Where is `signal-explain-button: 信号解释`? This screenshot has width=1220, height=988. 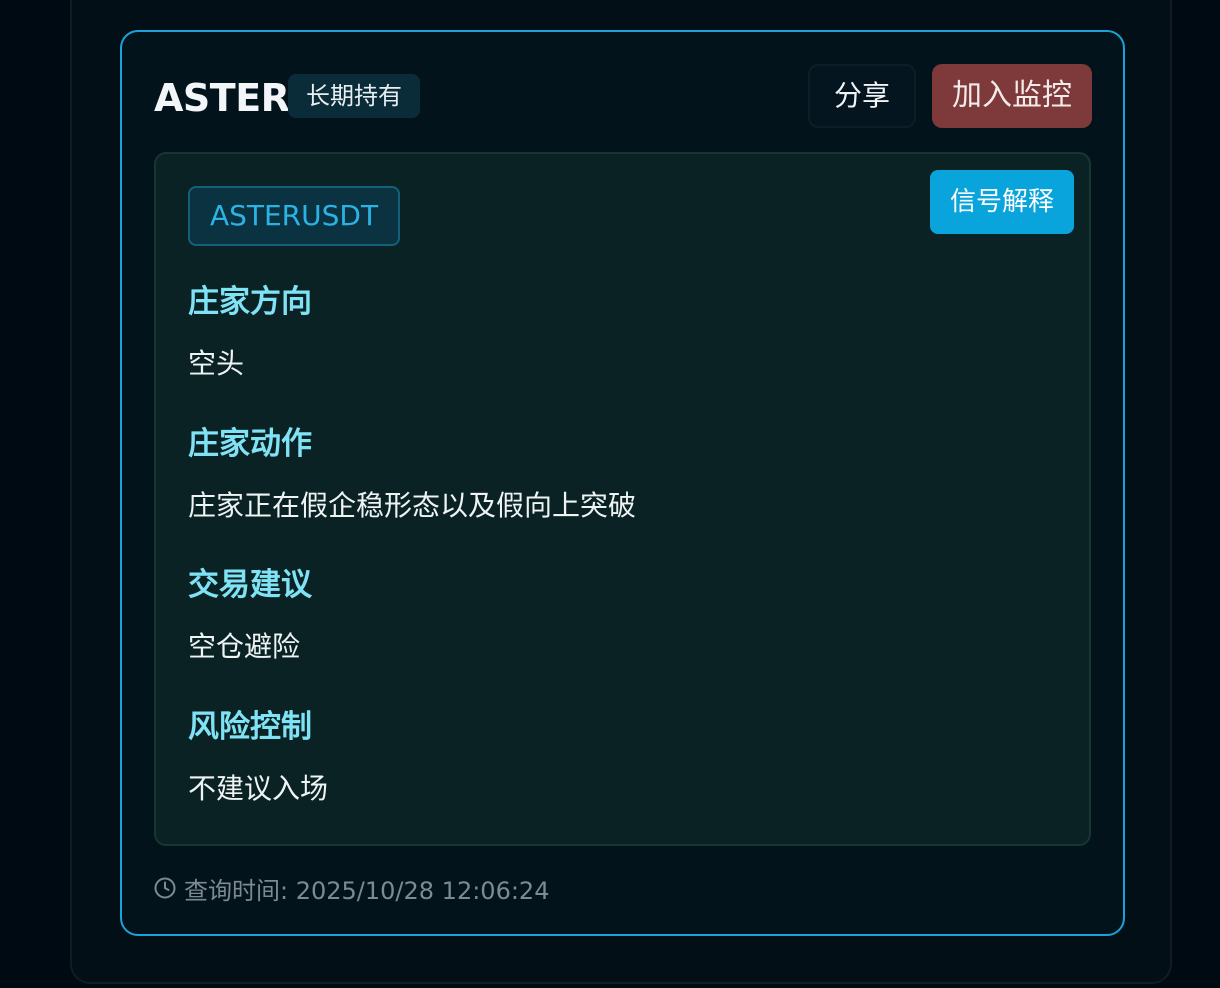 signal-explain-button: 信号解释 is located at coordinates (1002, 202).